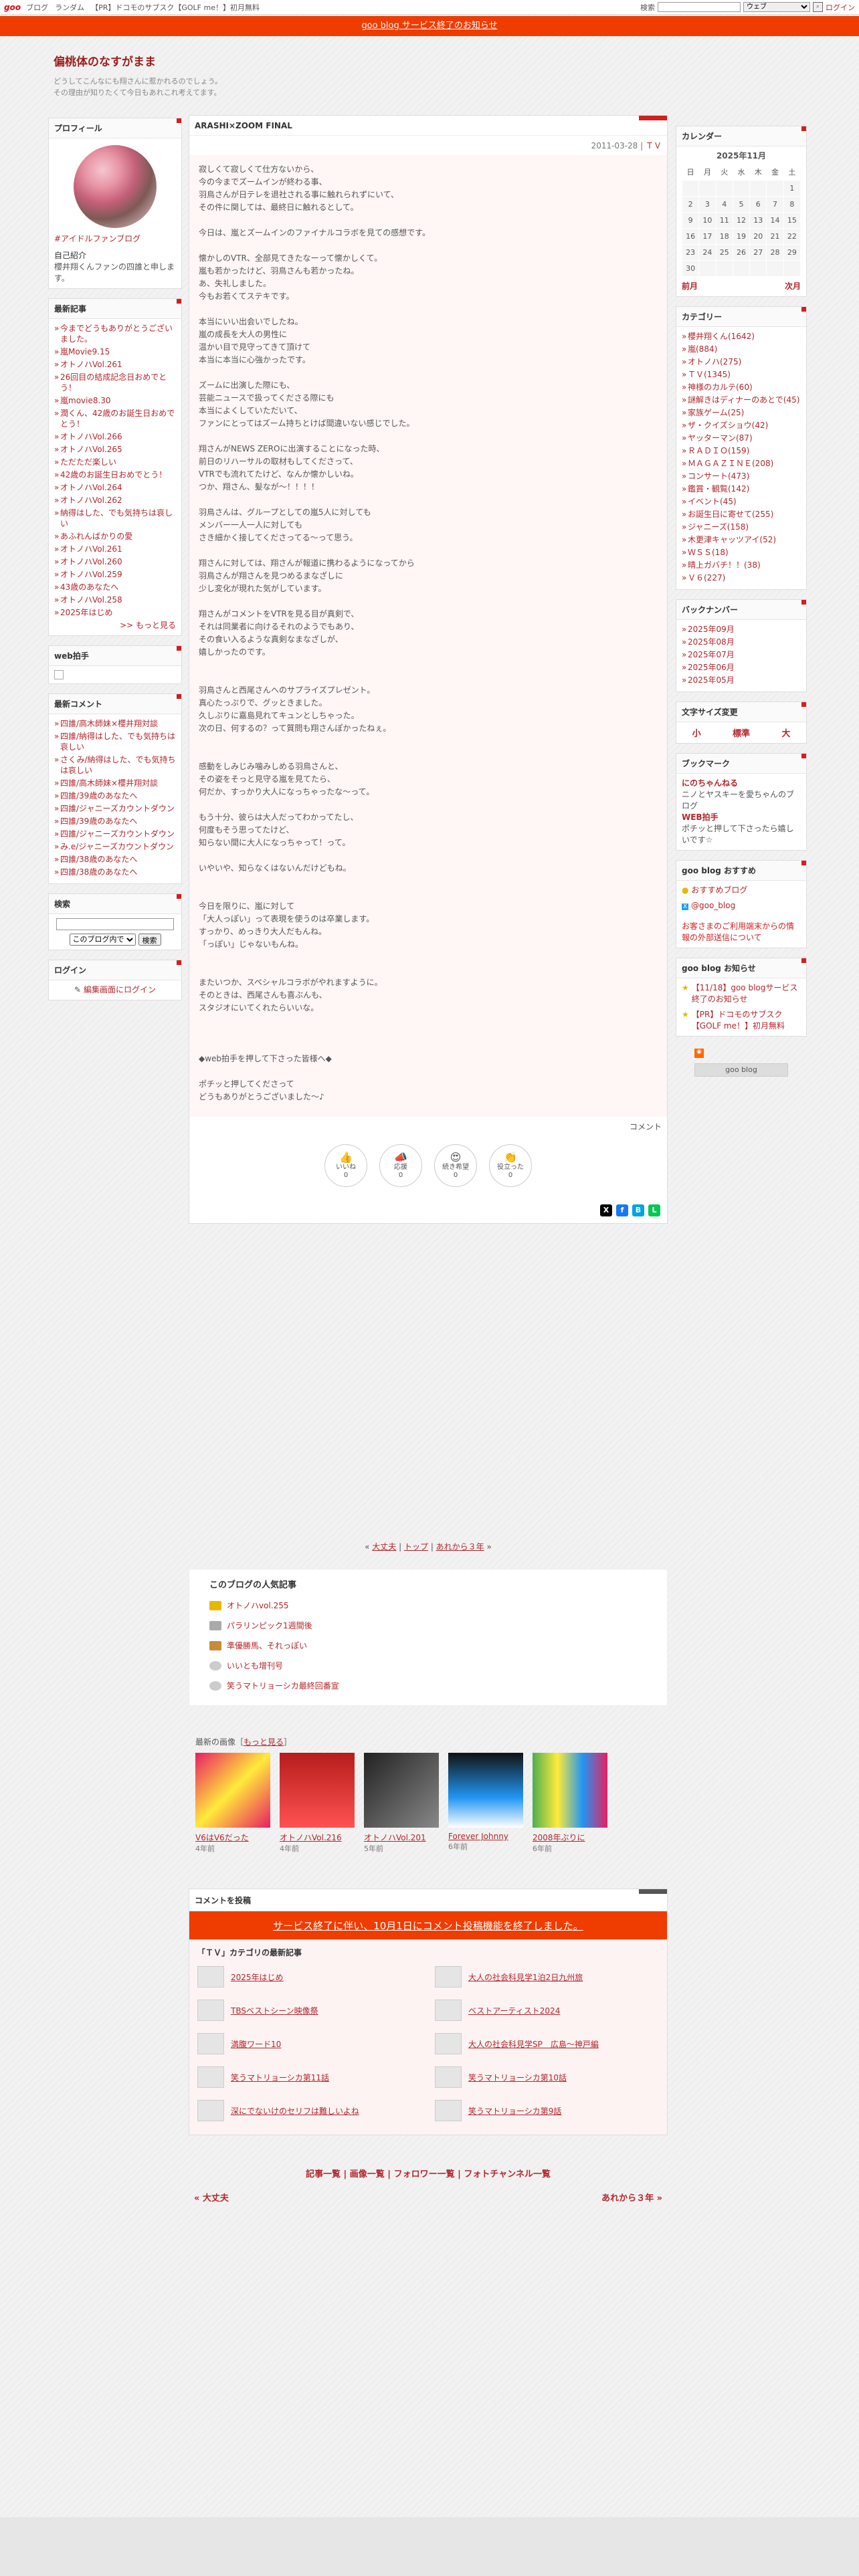 This screenshot has height=2576, width=859. Describe the element at coordinates (267, 1646) in the screenshot. I see `popular-link: 準優勝馬、それっぽい` at that location.